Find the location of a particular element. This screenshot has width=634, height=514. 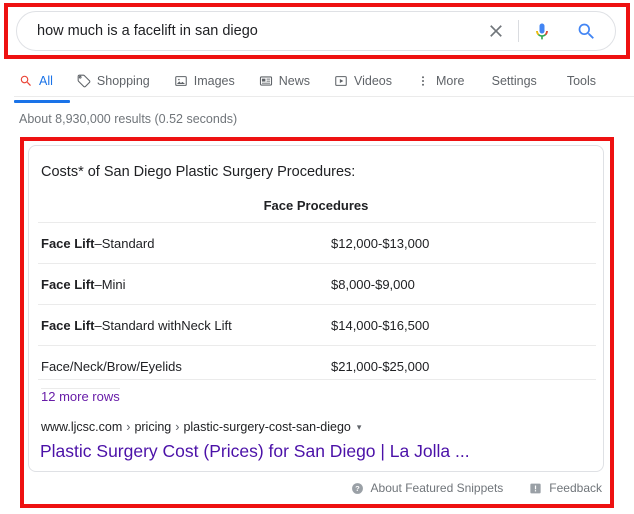

tab-label: Shopping is located at coordinates (123, 81).